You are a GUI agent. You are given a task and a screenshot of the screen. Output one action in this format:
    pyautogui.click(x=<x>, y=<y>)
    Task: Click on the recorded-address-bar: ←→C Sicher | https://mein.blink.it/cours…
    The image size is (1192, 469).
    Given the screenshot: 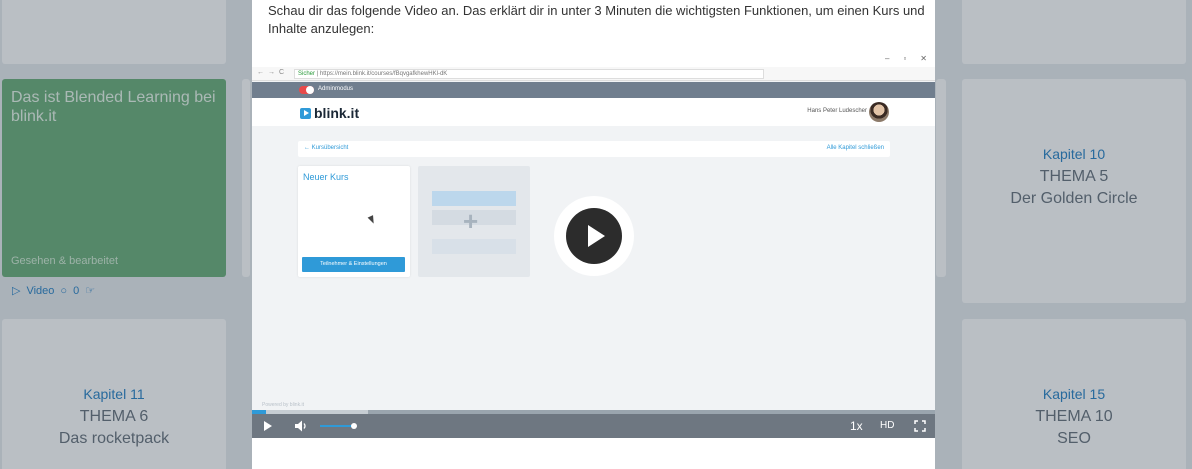 What is the action you would take?
    pyautogui.click(x=593, y=74)
    